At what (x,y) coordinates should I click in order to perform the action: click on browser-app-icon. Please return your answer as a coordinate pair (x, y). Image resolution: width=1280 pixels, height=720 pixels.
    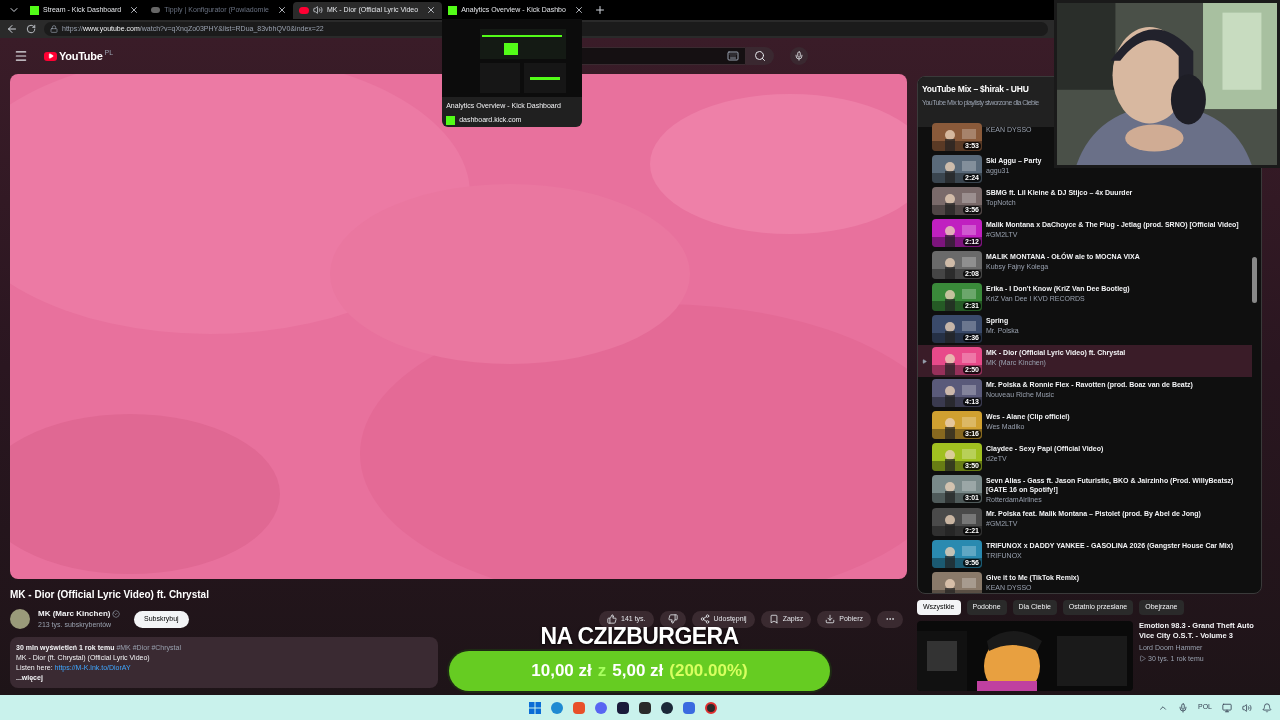
    Looking at the image, I should click on (557, 707).